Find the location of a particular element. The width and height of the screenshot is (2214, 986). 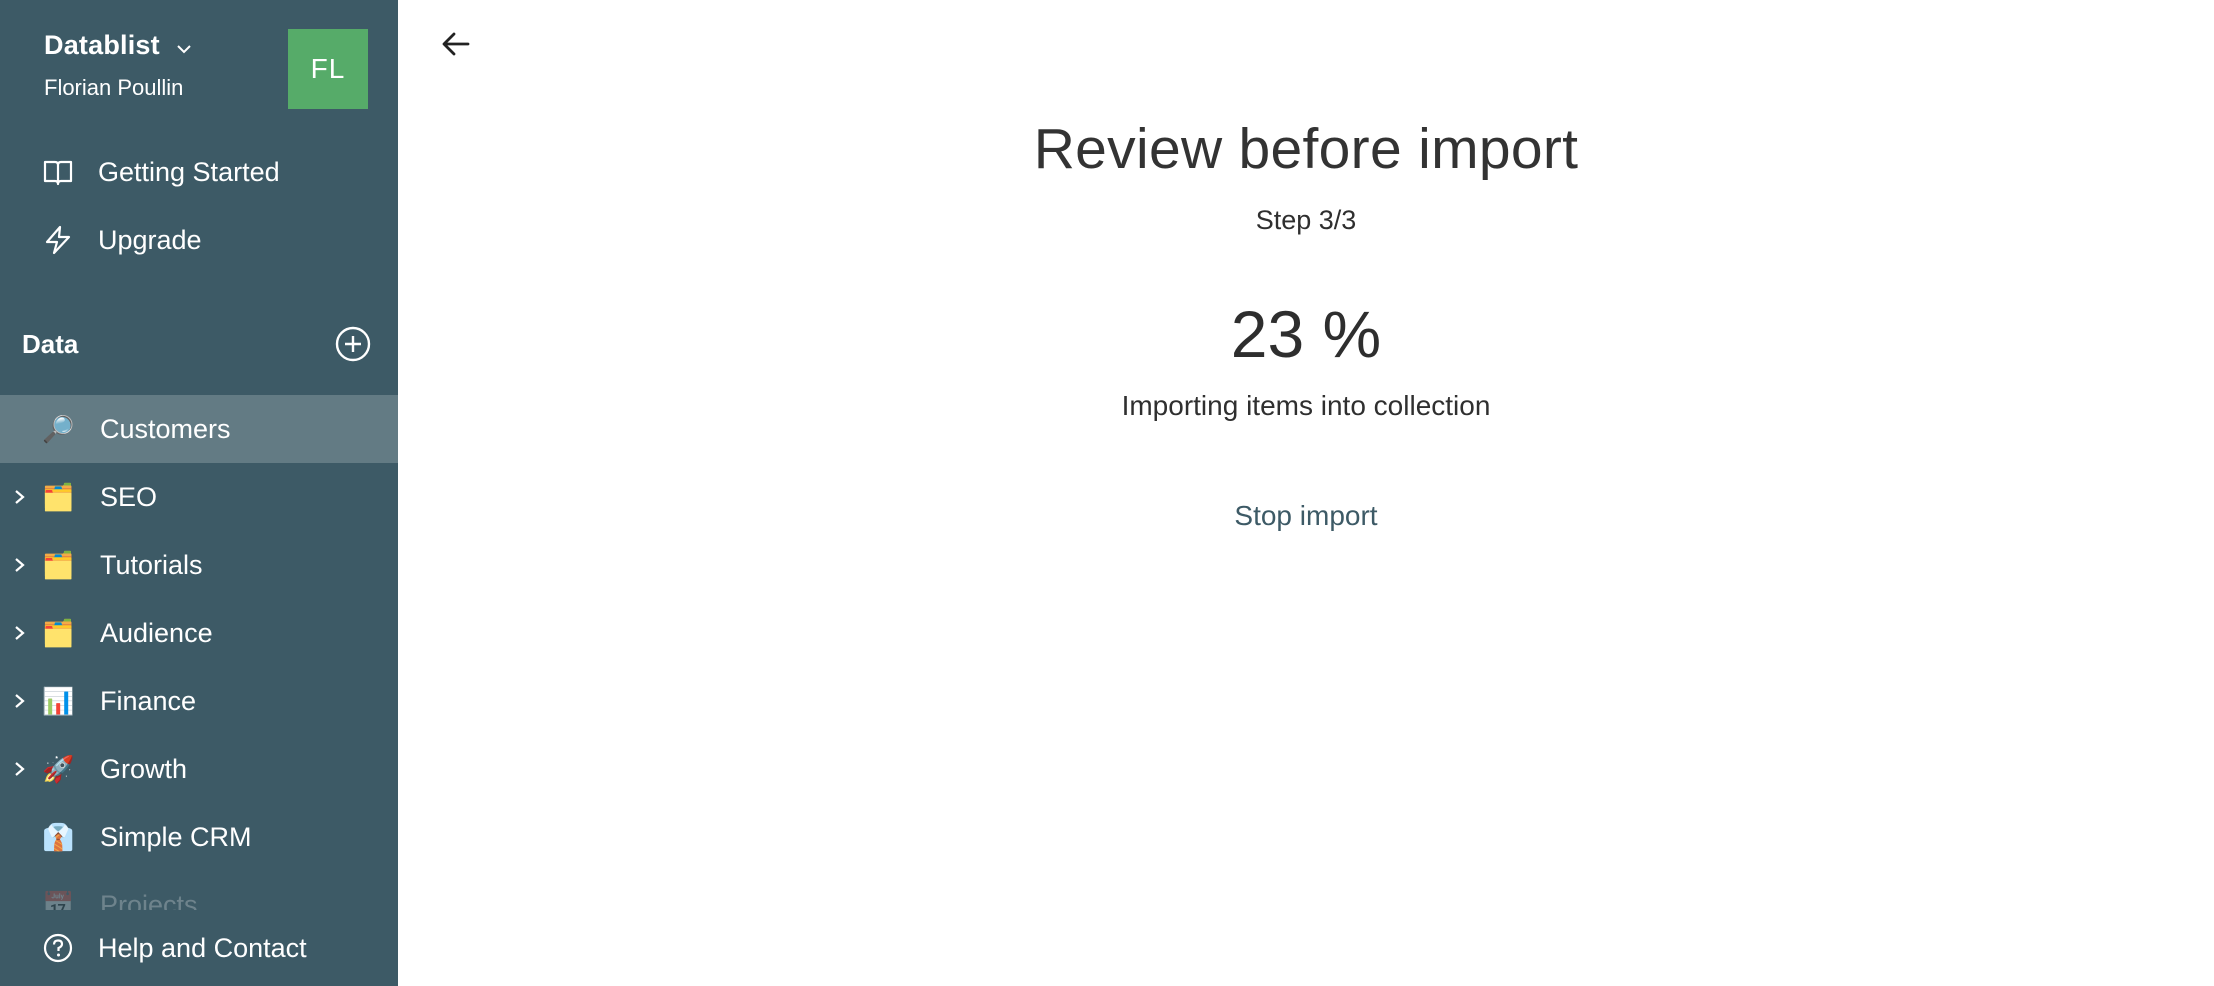

help-label: Help and Contact is located at coordinates (202, 947).